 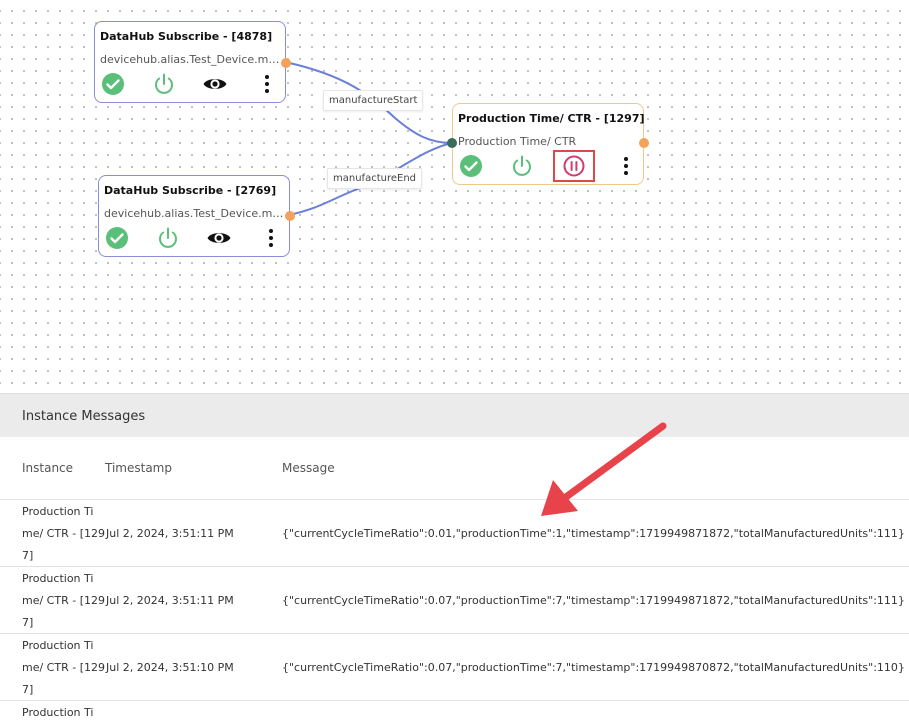 I want to click on timestamp-cell: Jul 2, 2024, 3:51:10 PM, so click(x=170, y=667).